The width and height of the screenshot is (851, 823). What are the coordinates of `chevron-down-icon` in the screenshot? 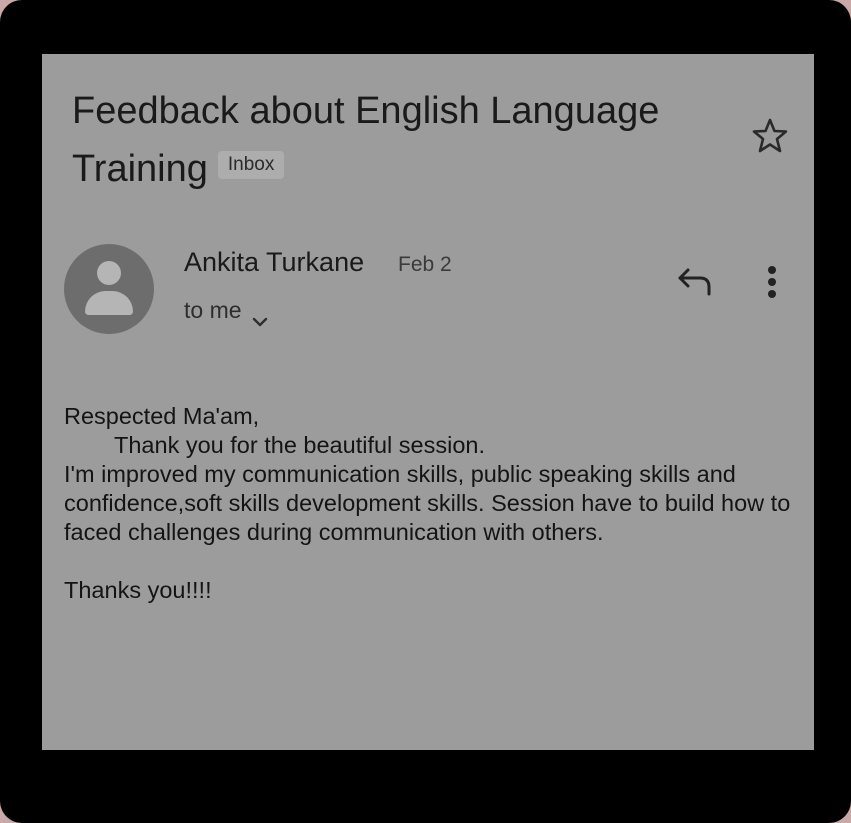 It's located at (260, 316).